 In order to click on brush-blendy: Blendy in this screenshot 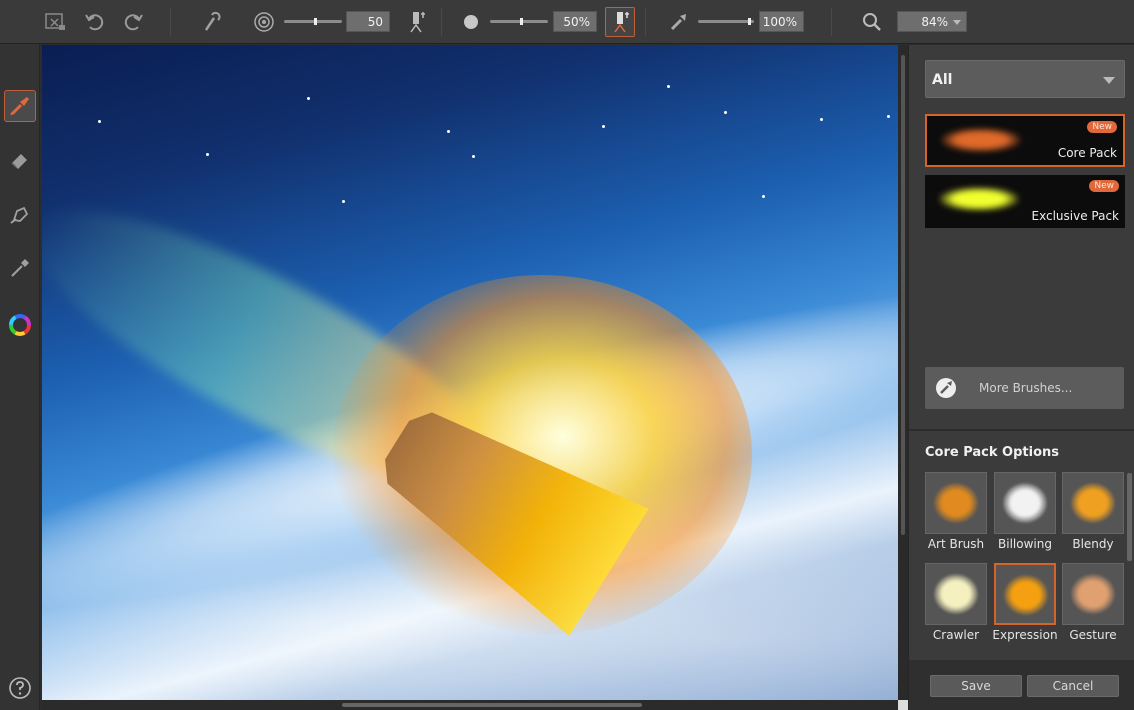, I will do `click(1093, 512)`.